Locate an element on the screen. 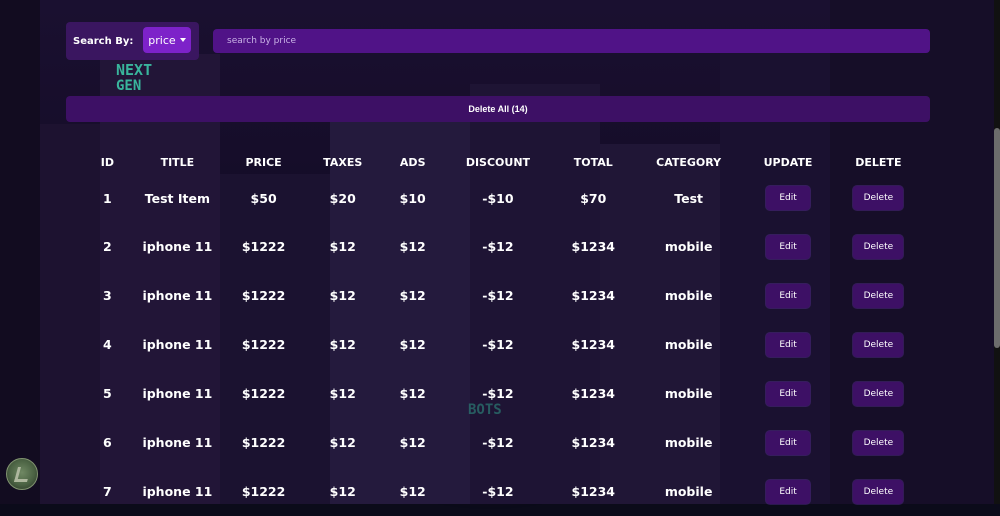  cell-total: $70 is located at coordinates (593, 198).